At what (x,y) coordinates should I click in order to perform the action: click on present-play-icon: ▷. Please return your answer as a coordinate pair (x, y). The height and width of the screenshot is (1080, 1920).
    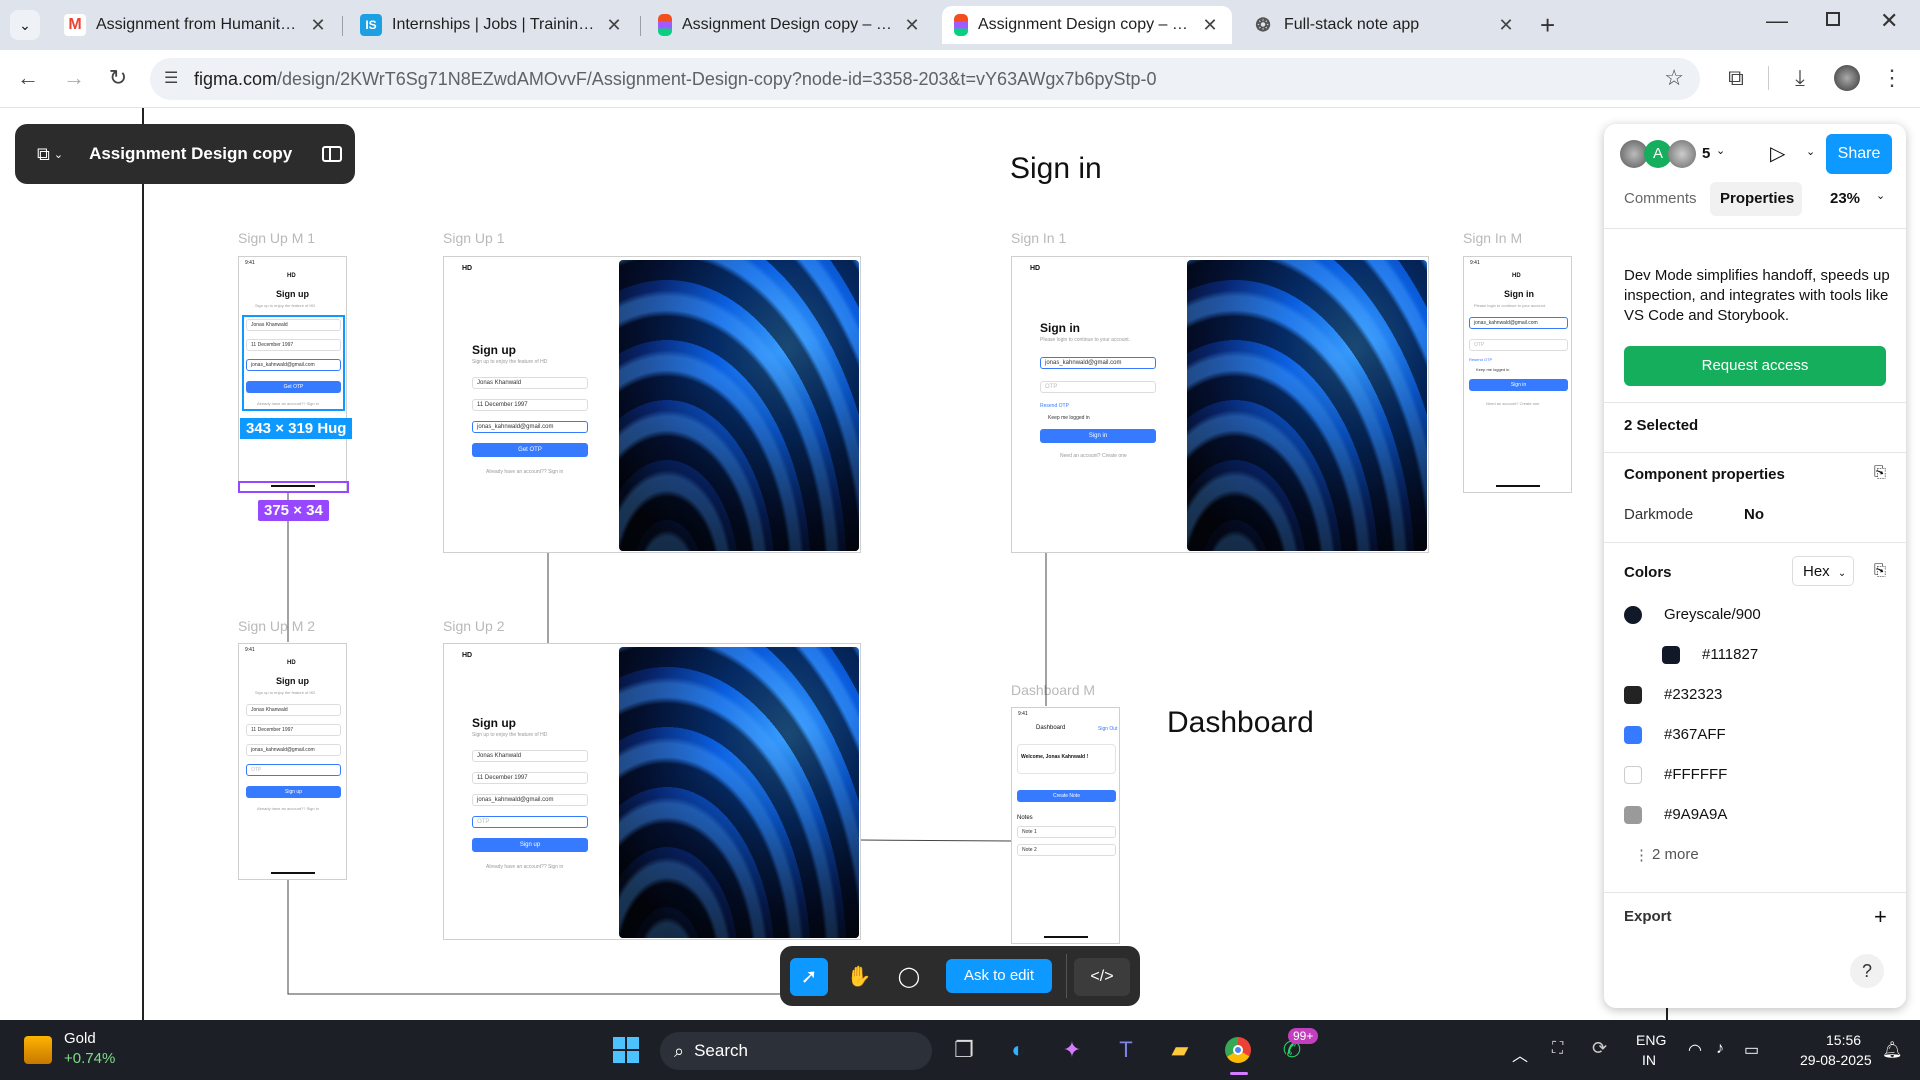
    Looking at the image, I should click on (1777, 153).